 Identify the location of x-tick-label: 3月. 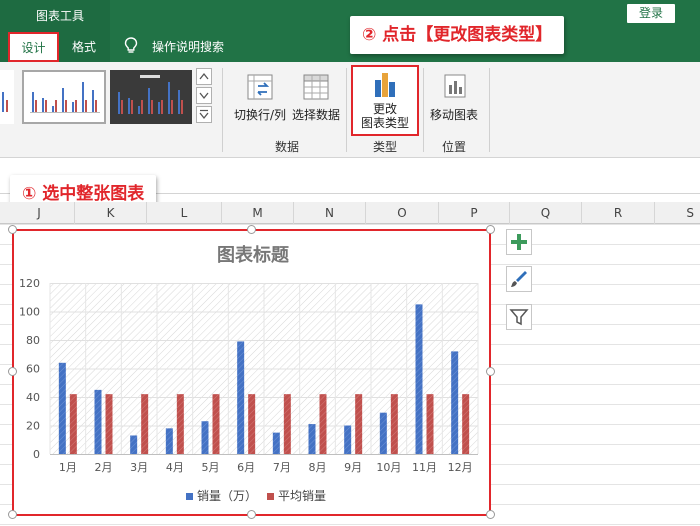
(139, 467).